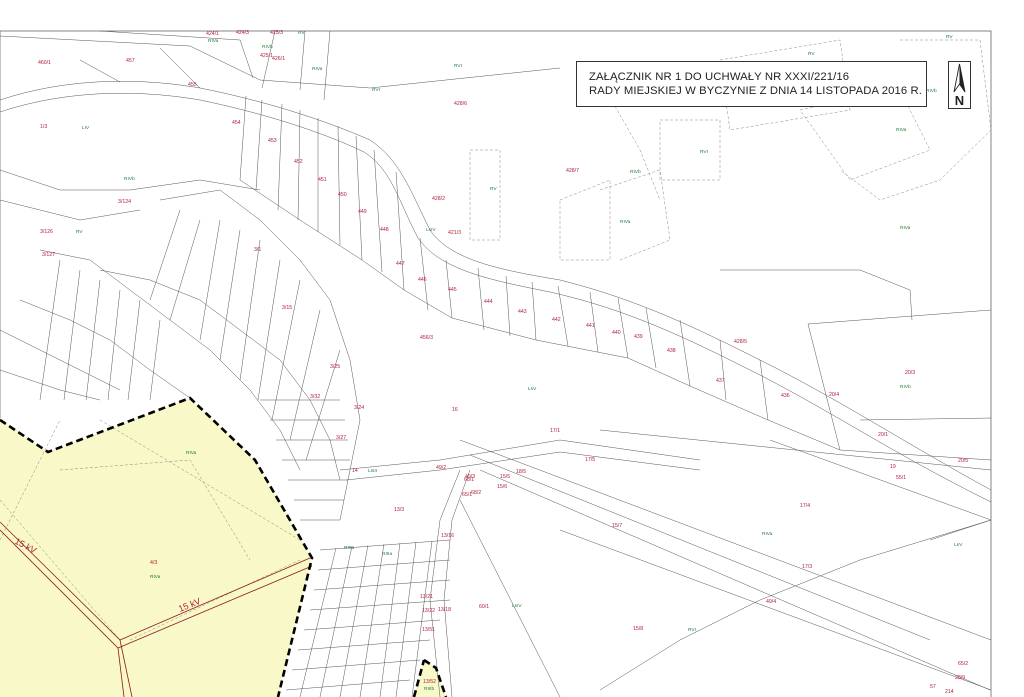 Image resolution: width=1024 pixels, height=697 pixels. What do you see at coordinates (933, 687) in the screenshot?
I see `plot-number-label: 57` at bounding box center [933, 687].